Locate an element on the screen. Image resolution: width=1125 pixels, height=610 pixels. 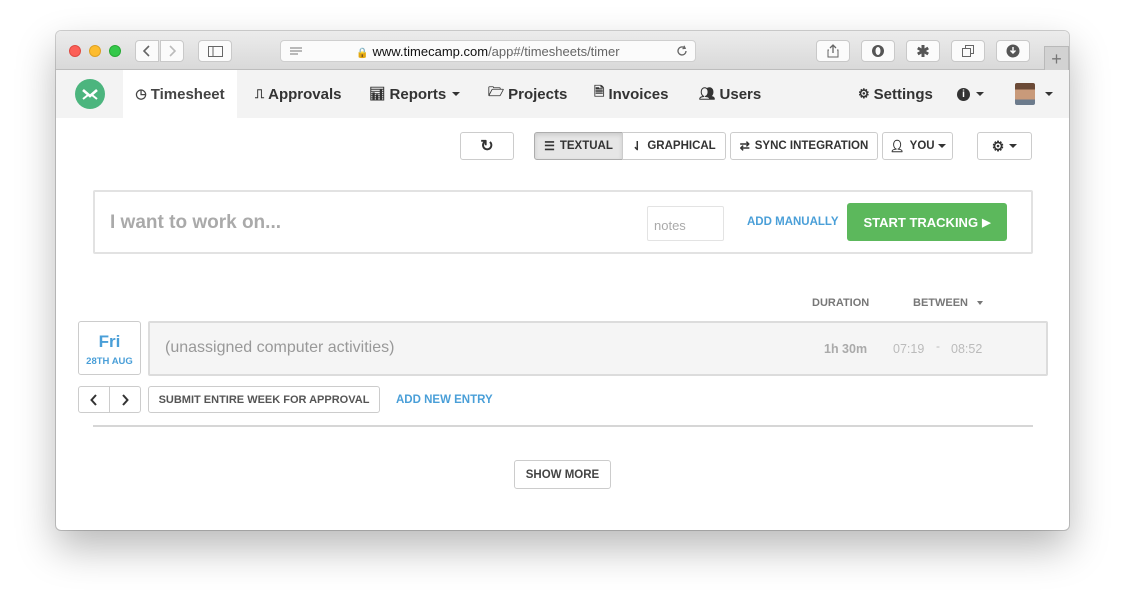
new-tab-button: + is located at coordinates (1056, 58).